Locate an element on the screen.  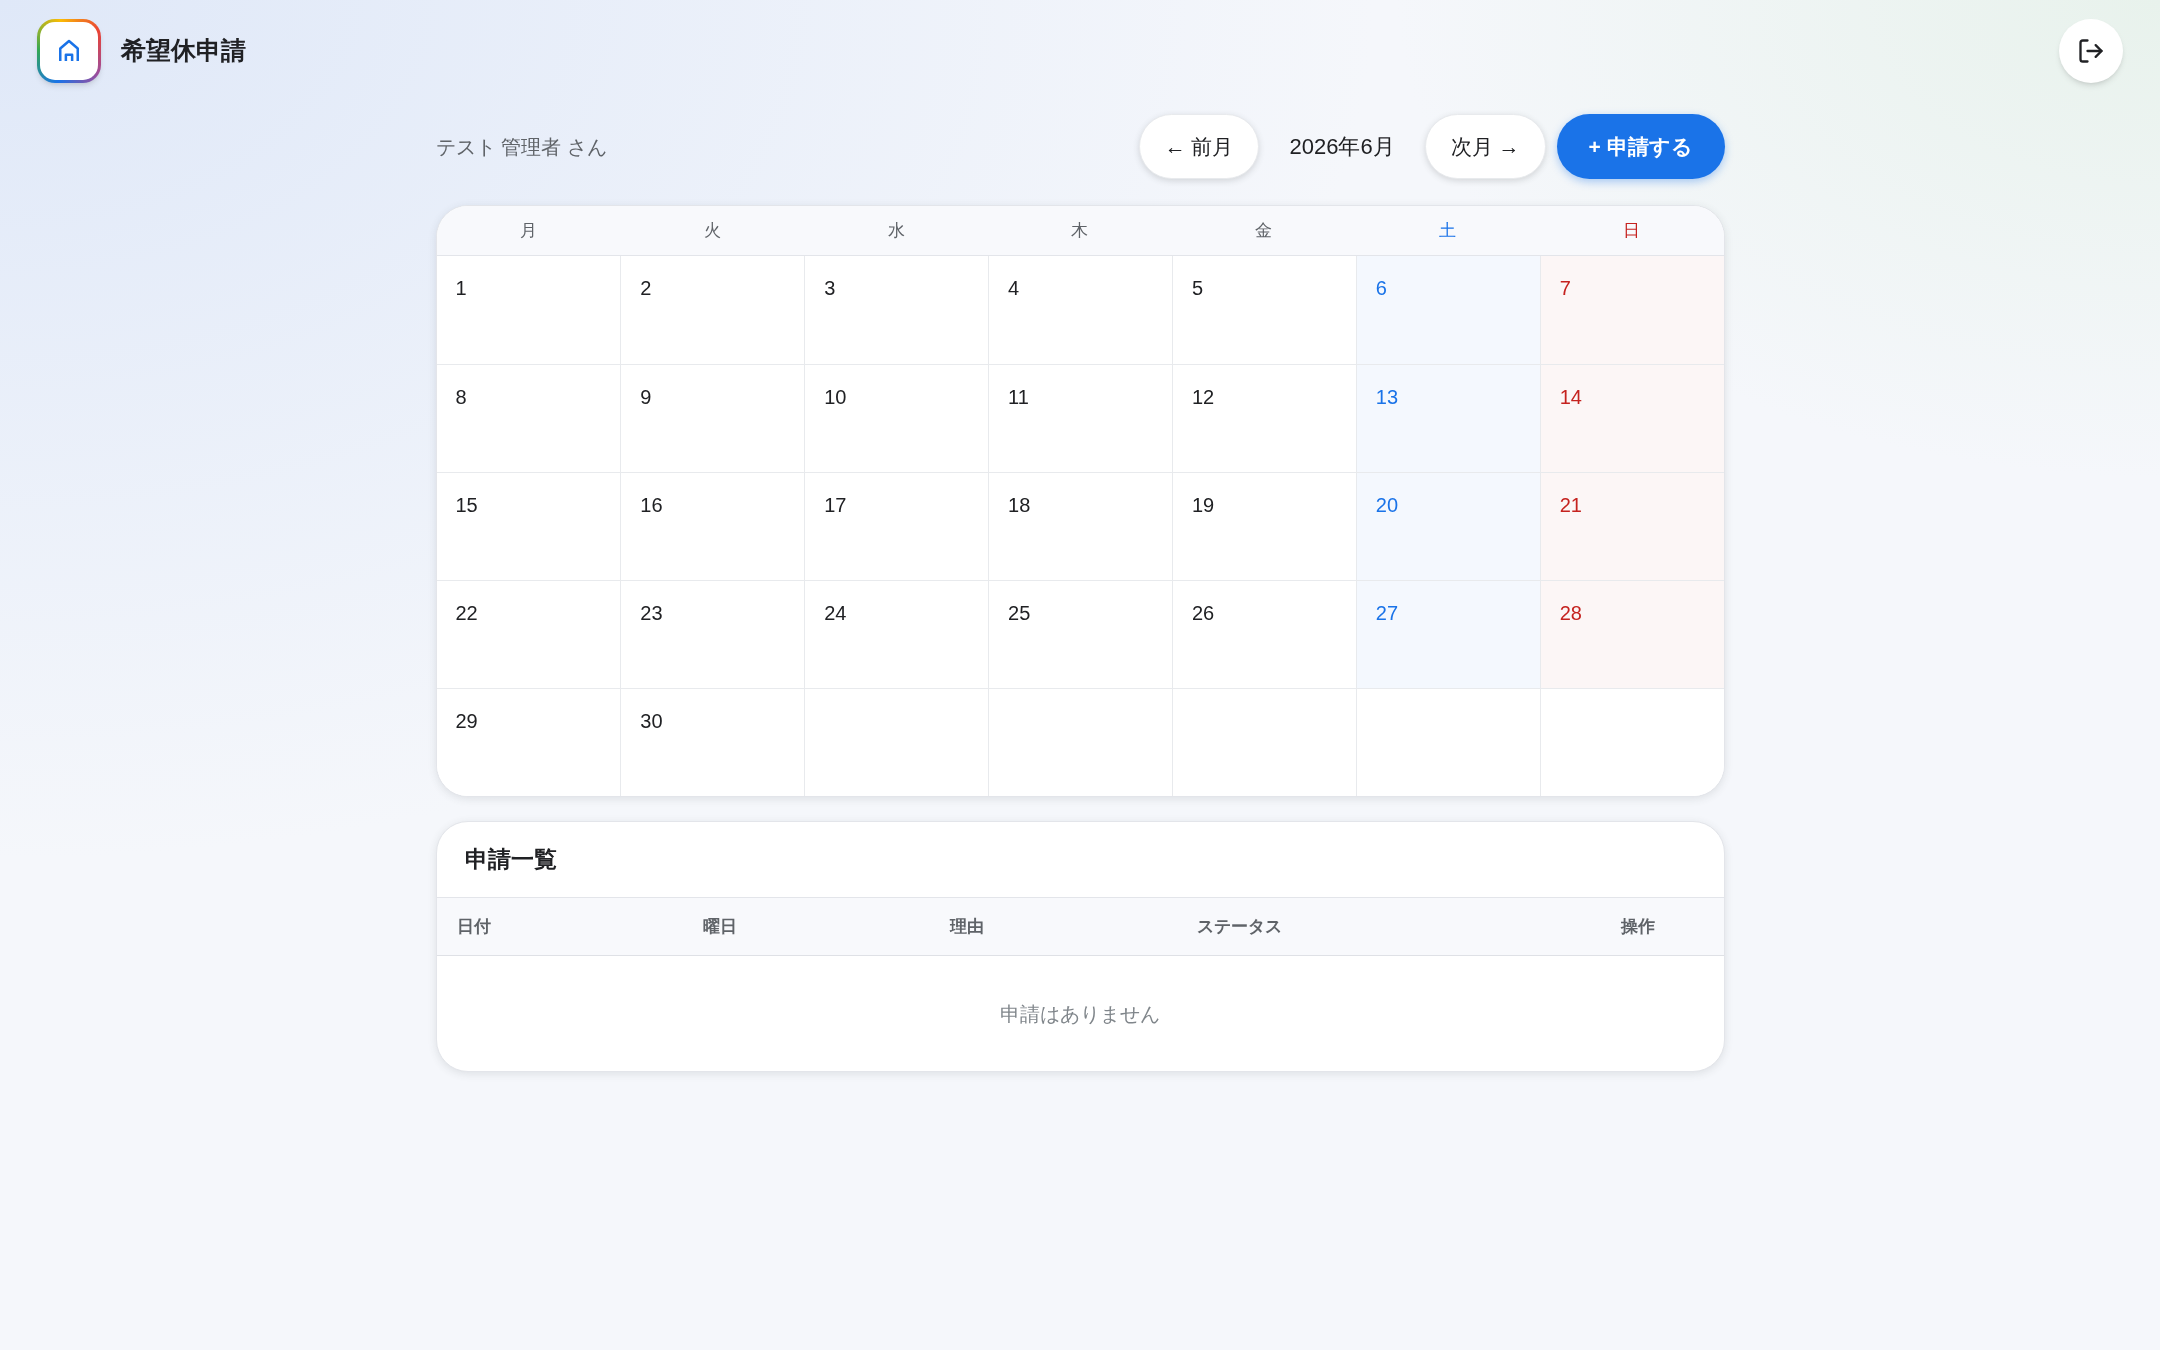
column-header: 日付 is located at coordinates (473, 926).